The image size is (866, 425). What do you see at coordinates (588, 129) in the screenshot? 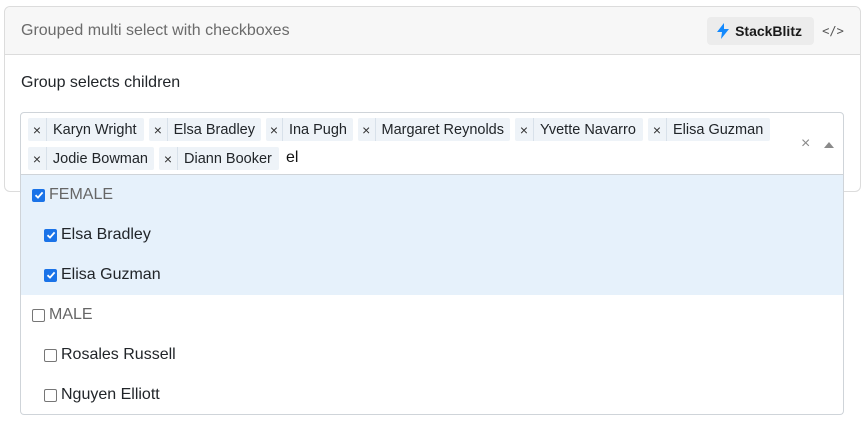
I see `tag-label: Yvette Navarro` at bounding box center [588, 129].